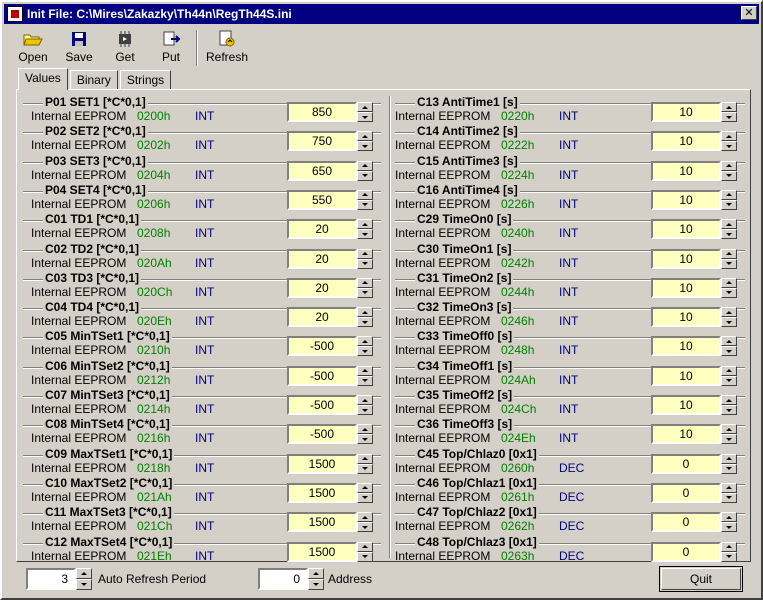 This screenshot has height=600, width=763. I want to click on param-value-input: 750, so click(322, 141).